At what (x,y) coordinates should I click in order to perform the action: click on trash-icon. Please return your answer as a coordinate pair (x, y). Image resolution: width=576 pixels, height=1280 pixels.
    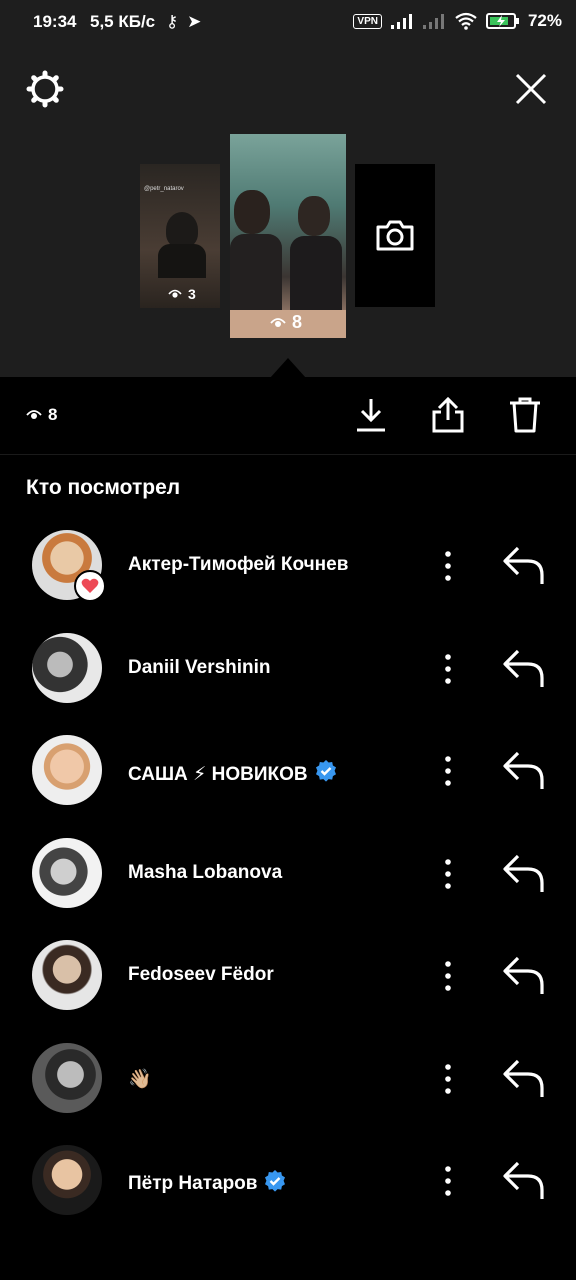
    Looking at the image, I should click on (525, 415).